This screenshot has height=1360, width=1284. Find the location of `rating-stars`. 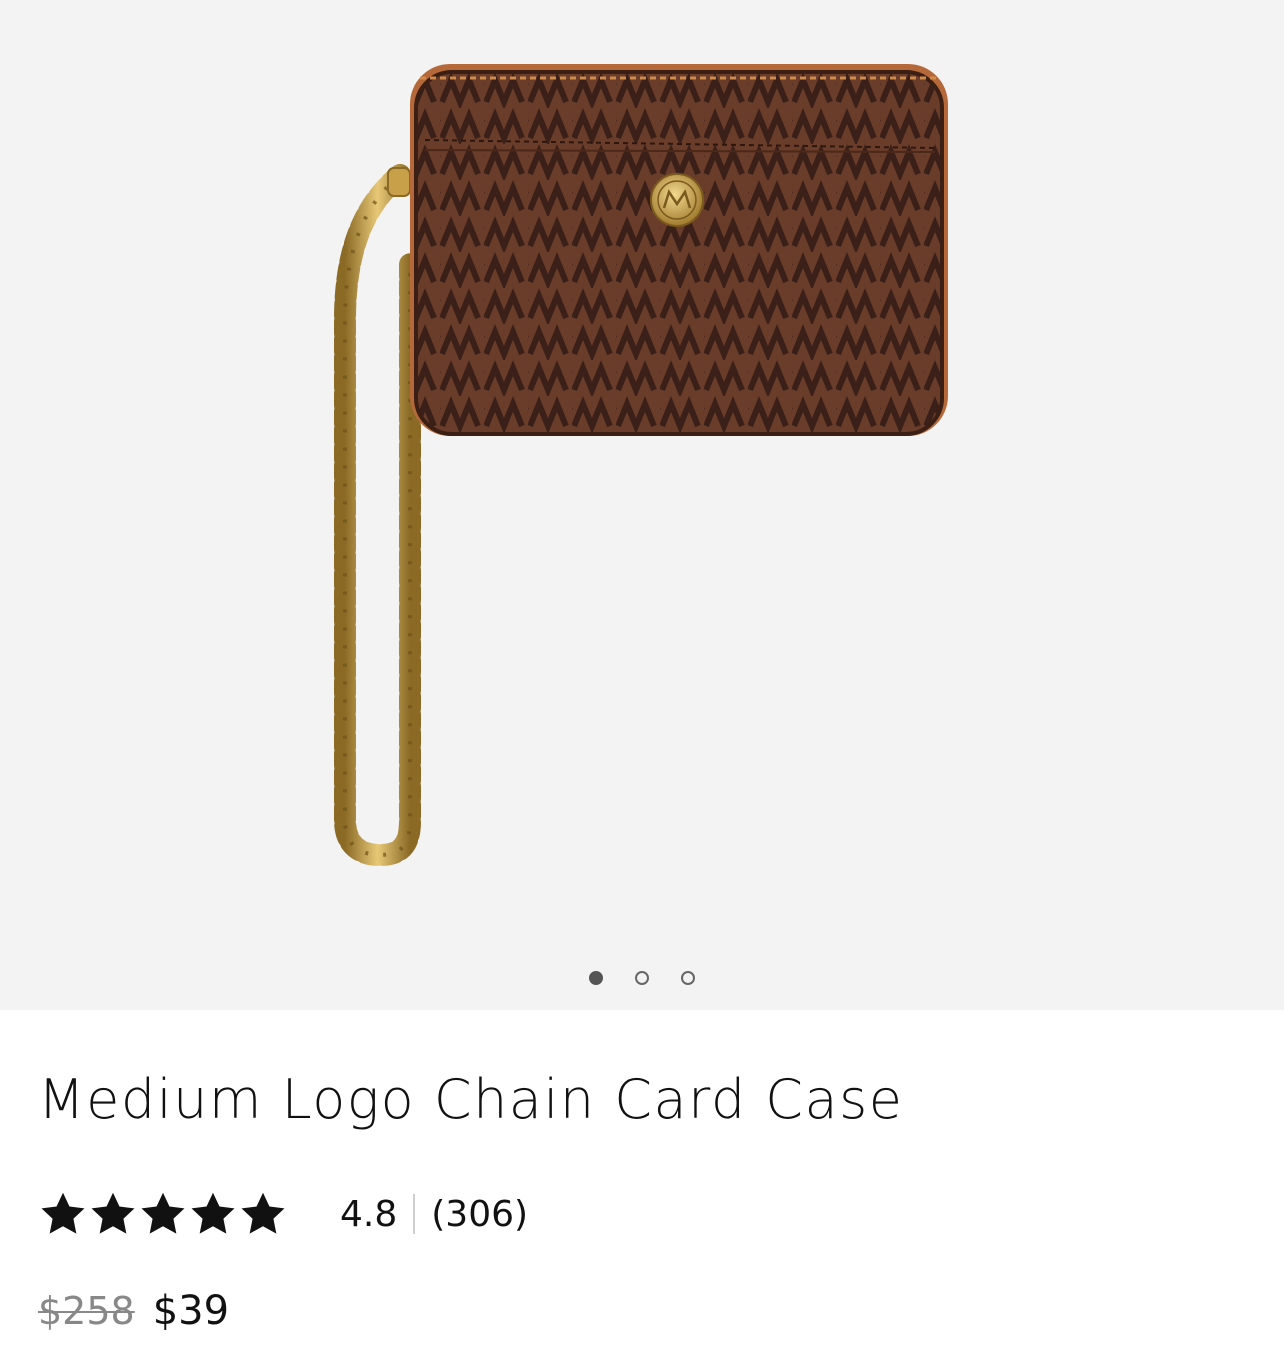

rating-stars is located at coordinates (163, 1214).